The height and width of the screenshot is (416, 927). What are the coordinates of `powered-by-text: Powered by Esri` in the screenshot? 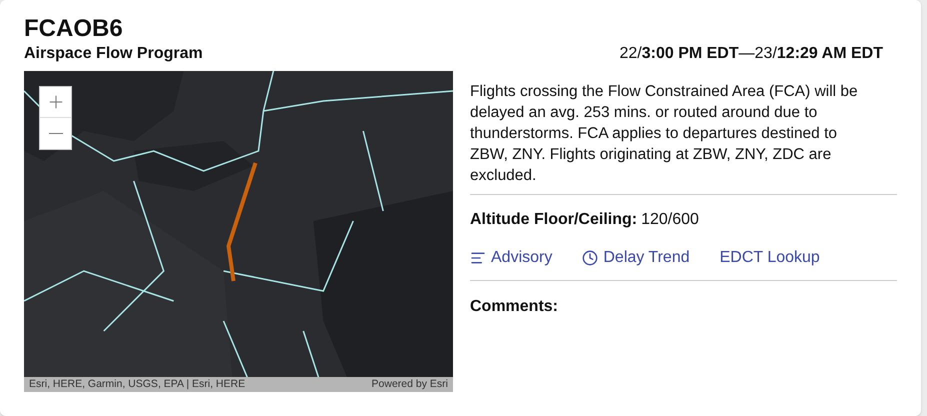 It's located at (410, 384).